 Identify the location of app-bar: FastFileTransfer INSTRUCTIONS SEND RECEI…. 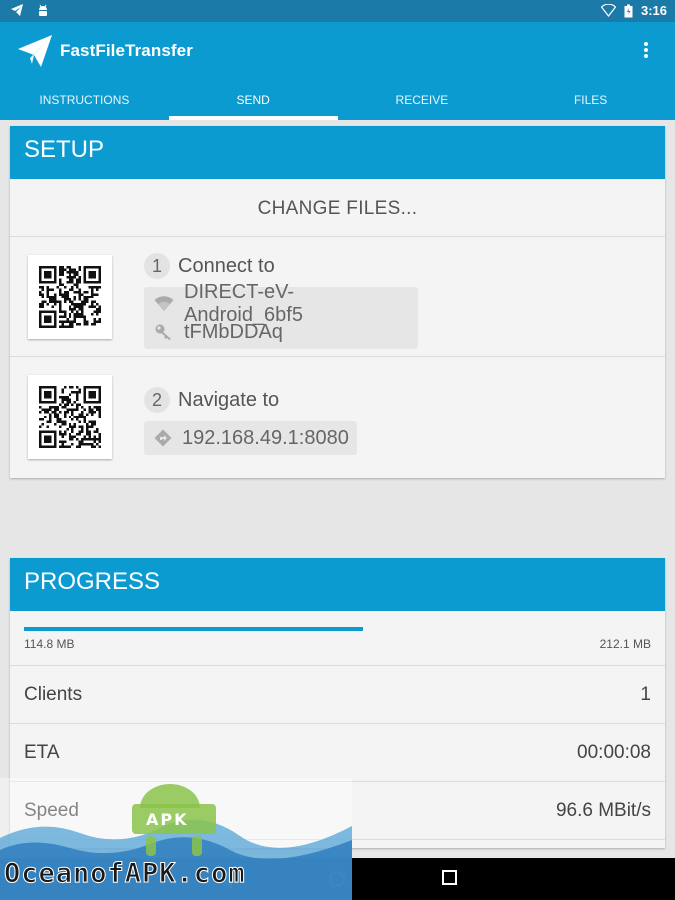
(337, 71).